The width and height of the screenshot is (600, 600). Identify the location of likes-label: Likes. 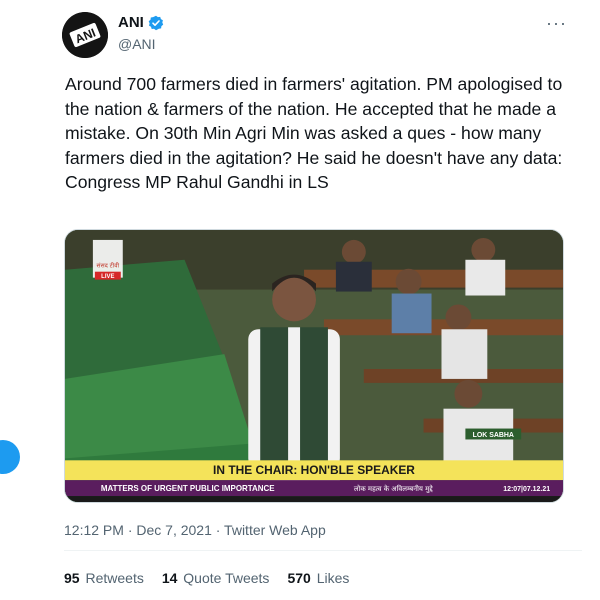
(333, 578).